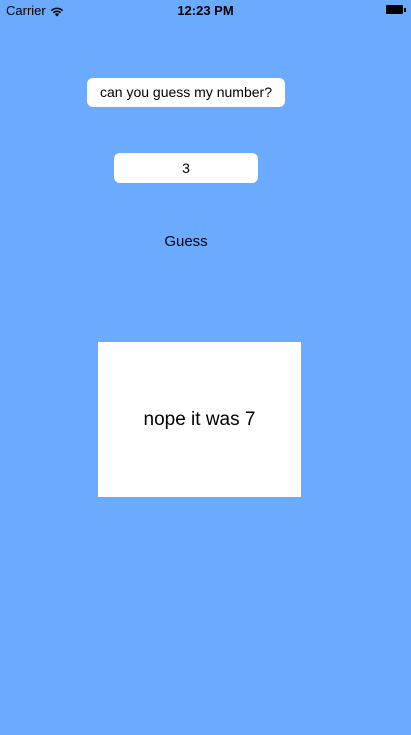  Describe the element at coordinates (186, 242) in the screenshot. I see `guess-button: Guess` at that location.